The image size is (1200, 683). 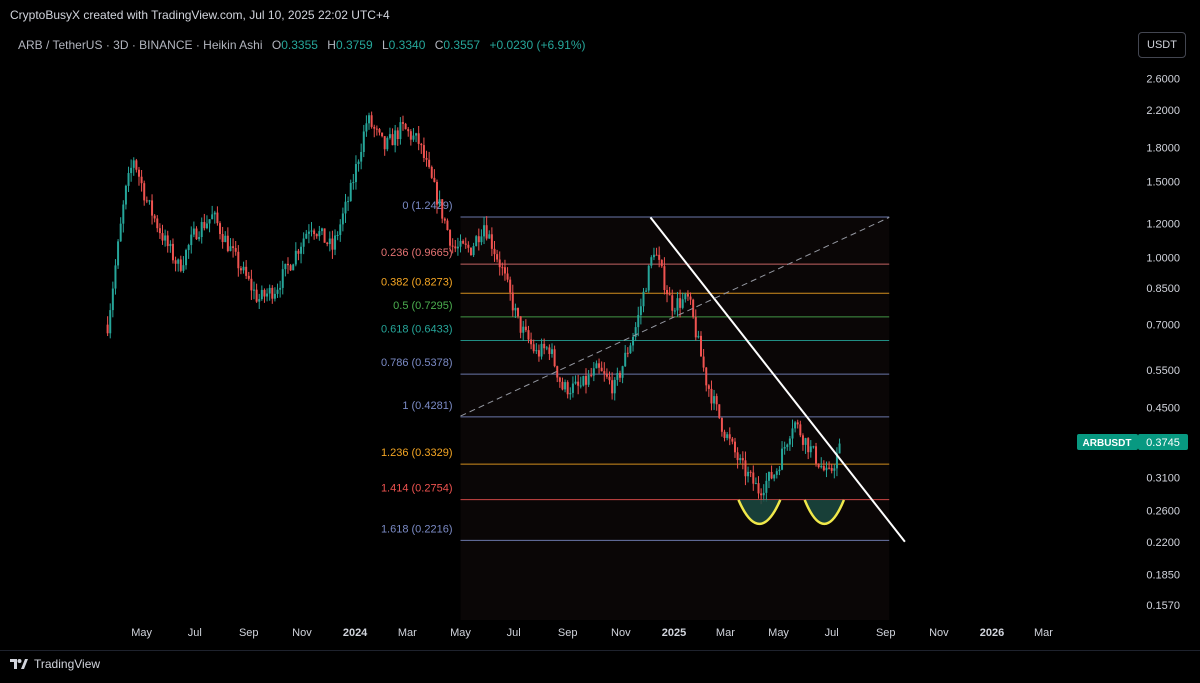 I want to click on tradingview-logo: TradingView, so click(x=55, y=664).